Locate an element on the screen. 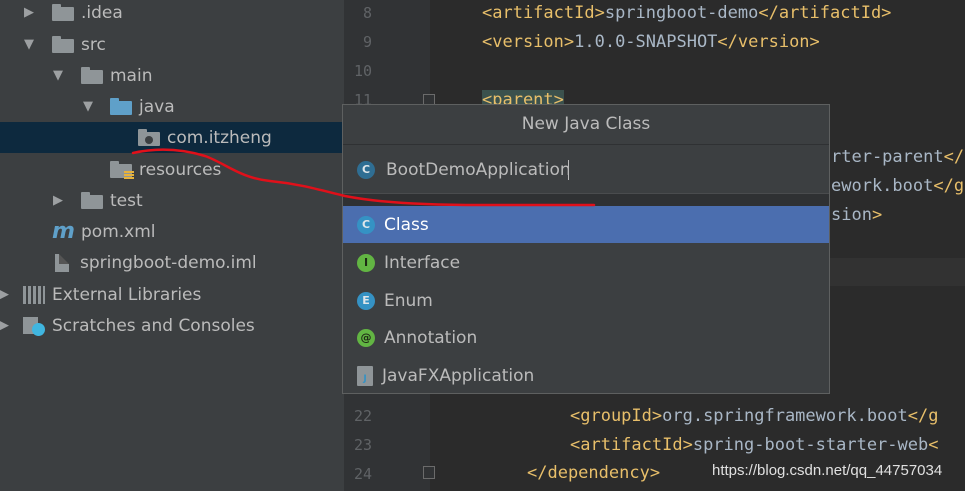 Image resolution: width=965 pixels, height=491 pixels. kind-option-enum: E Enum is located at coordinates (586, 300).